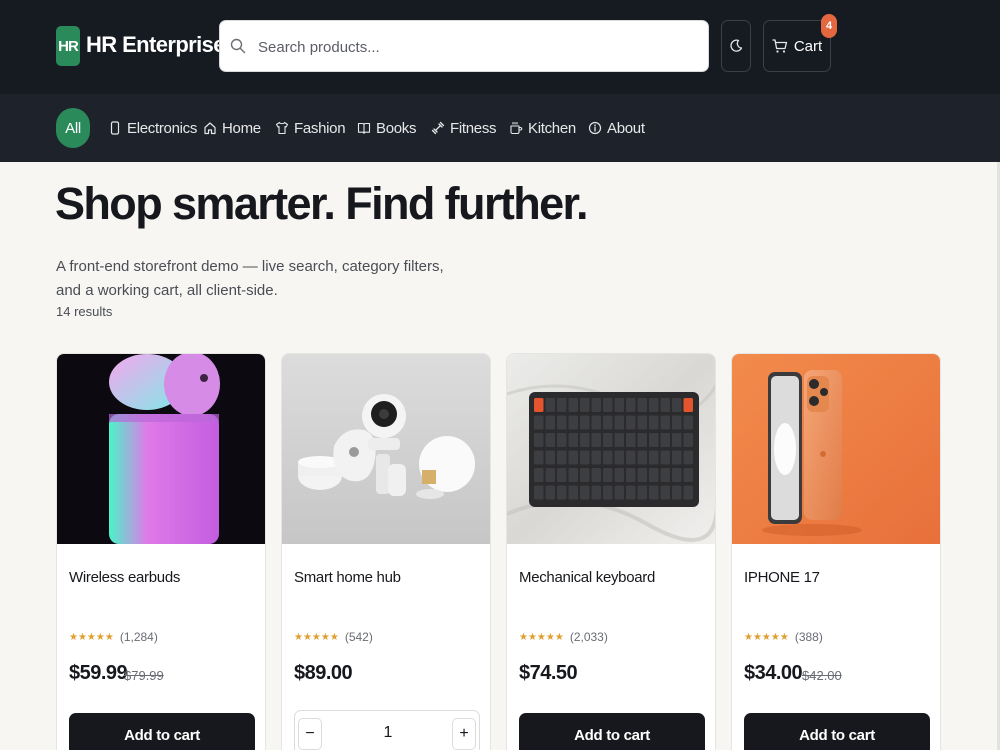  Describe the element at coordinates (162, 128) in the screenshot. I see `category-label: Electronics` at that location.